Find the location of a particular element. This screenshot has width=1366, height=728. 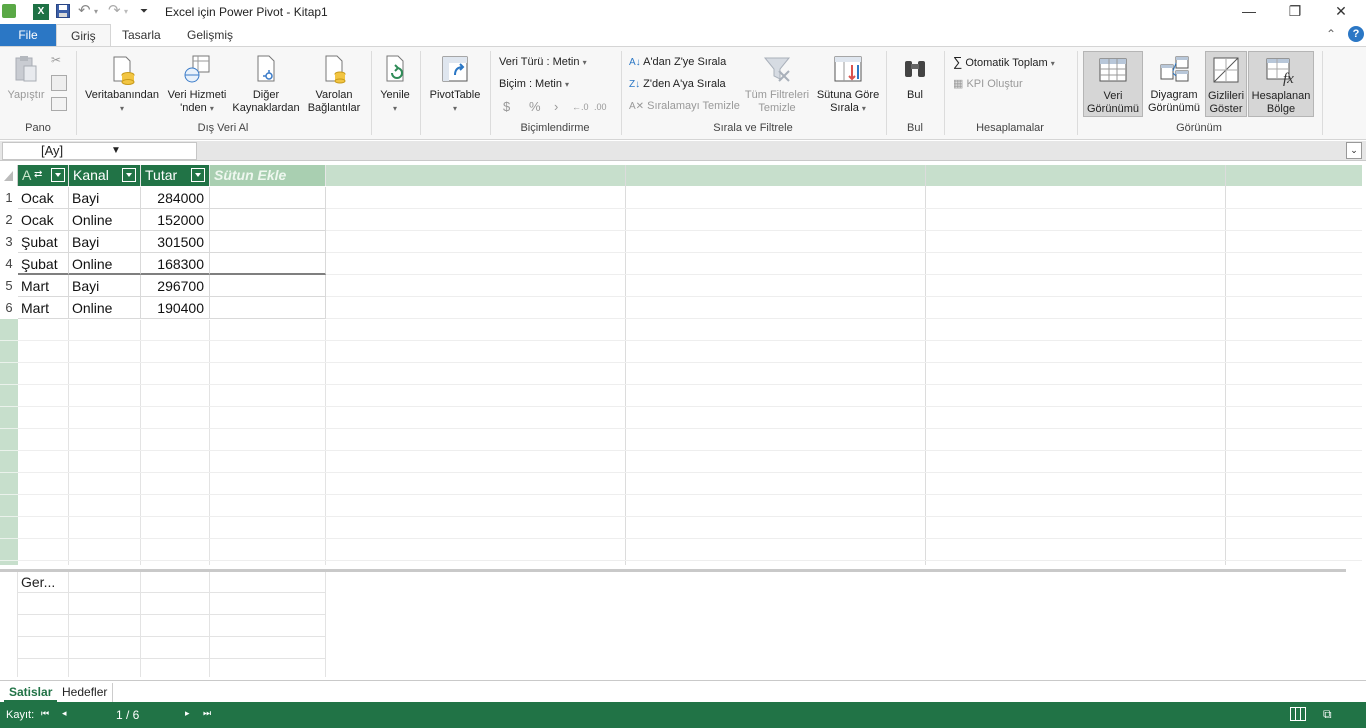

row-number: 5 is located at coordinates (9, 286).